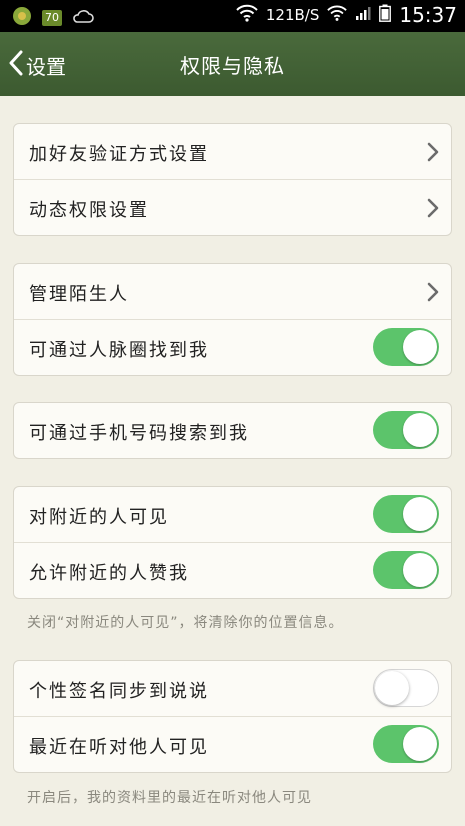 The height and width of the screenshot is (826, 465). I want to click on cloud-icon, so click(83, 18).